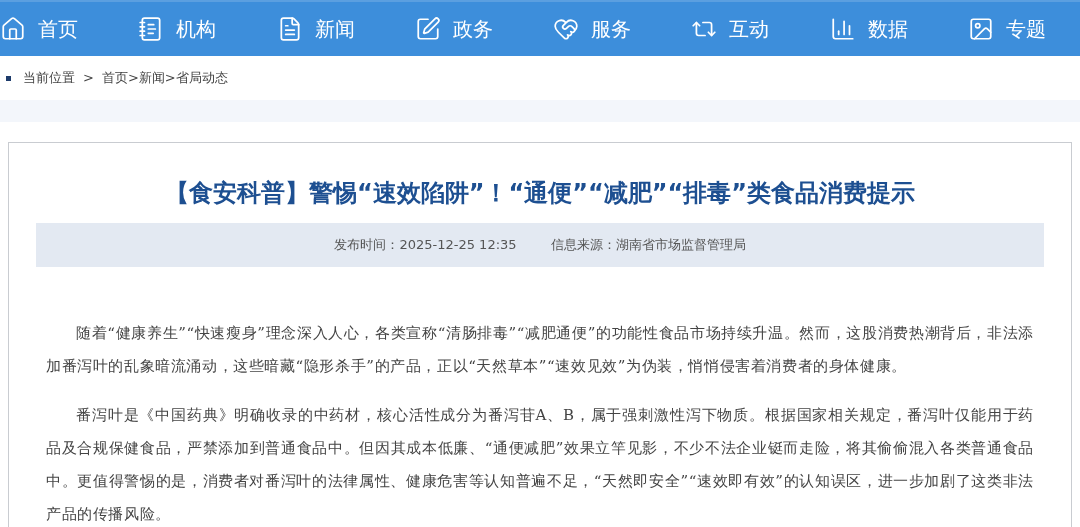 The height and width of the screenshot is (527, 1080). I want to click on house-icon, so click(13, 29).